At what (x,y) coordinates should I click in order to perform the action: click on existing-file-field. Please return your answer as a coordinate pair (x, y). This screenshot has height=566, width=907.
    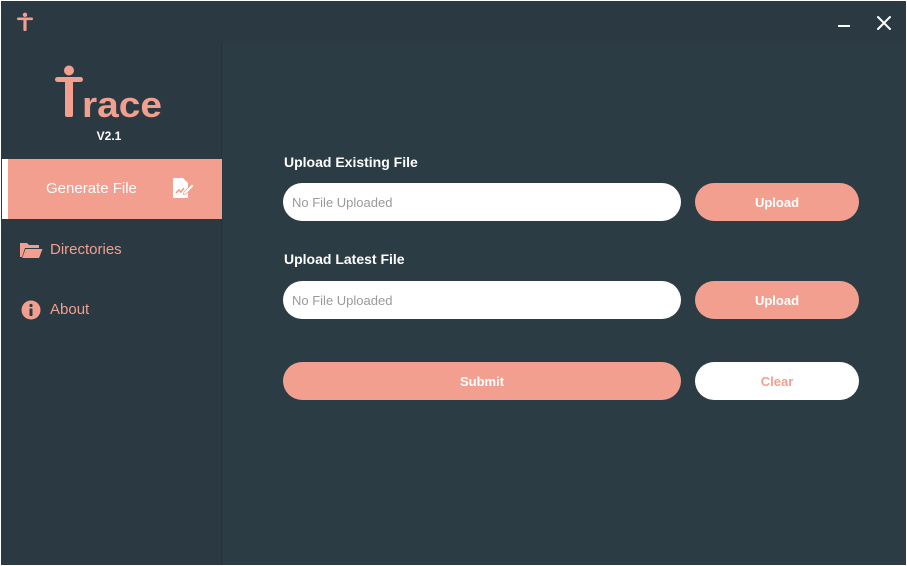
    Looking at the image, I should click on (482, 202).